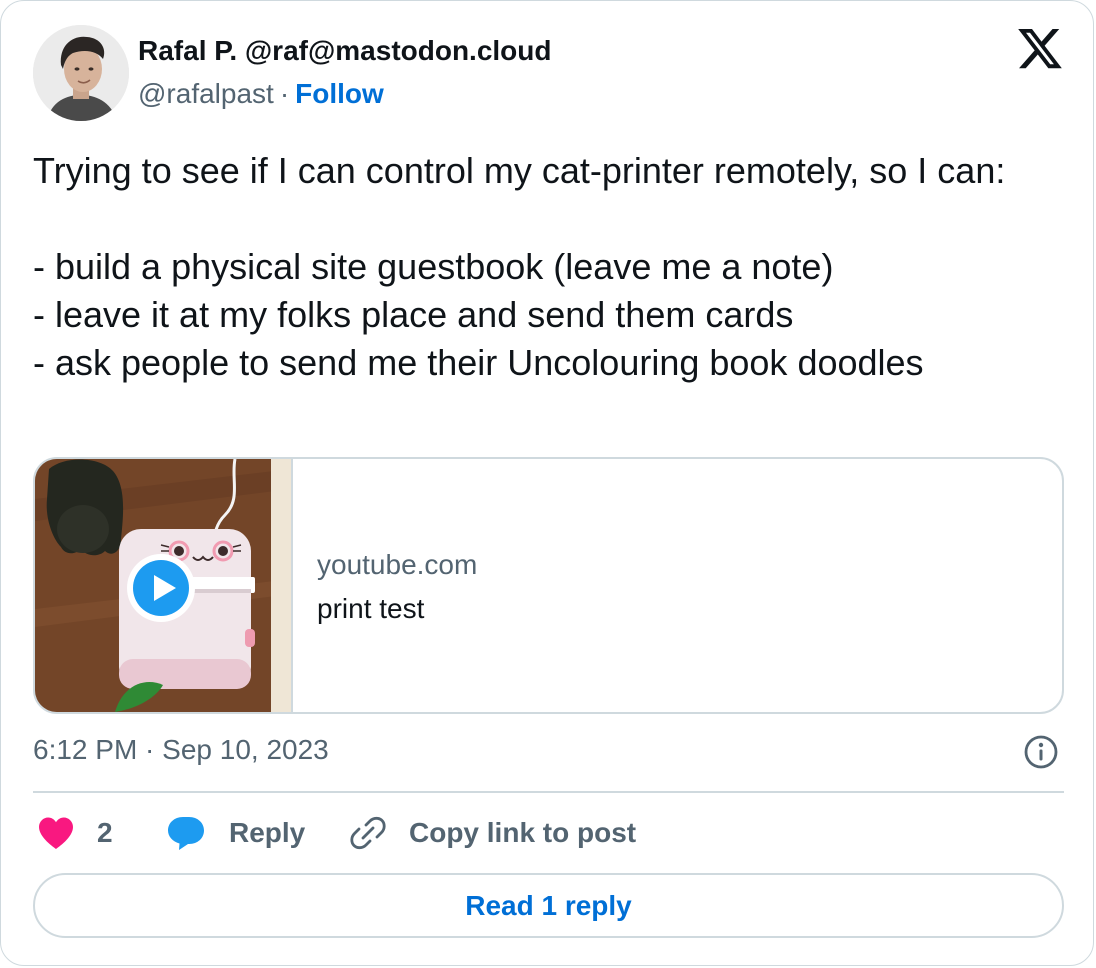  Describe the element at coordinates (105, 832) in the screenshot. I see `like-count: 2` at that location.